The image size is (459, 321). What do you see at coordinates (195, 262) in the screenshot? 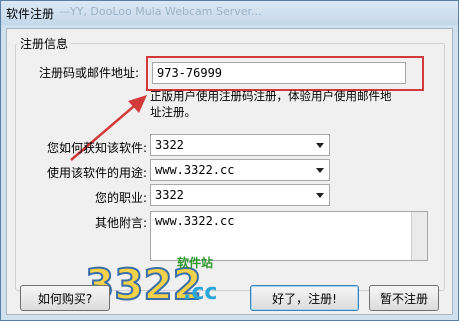
I see `logo-subtitle: 软件站` at bounding box center [195, 262].